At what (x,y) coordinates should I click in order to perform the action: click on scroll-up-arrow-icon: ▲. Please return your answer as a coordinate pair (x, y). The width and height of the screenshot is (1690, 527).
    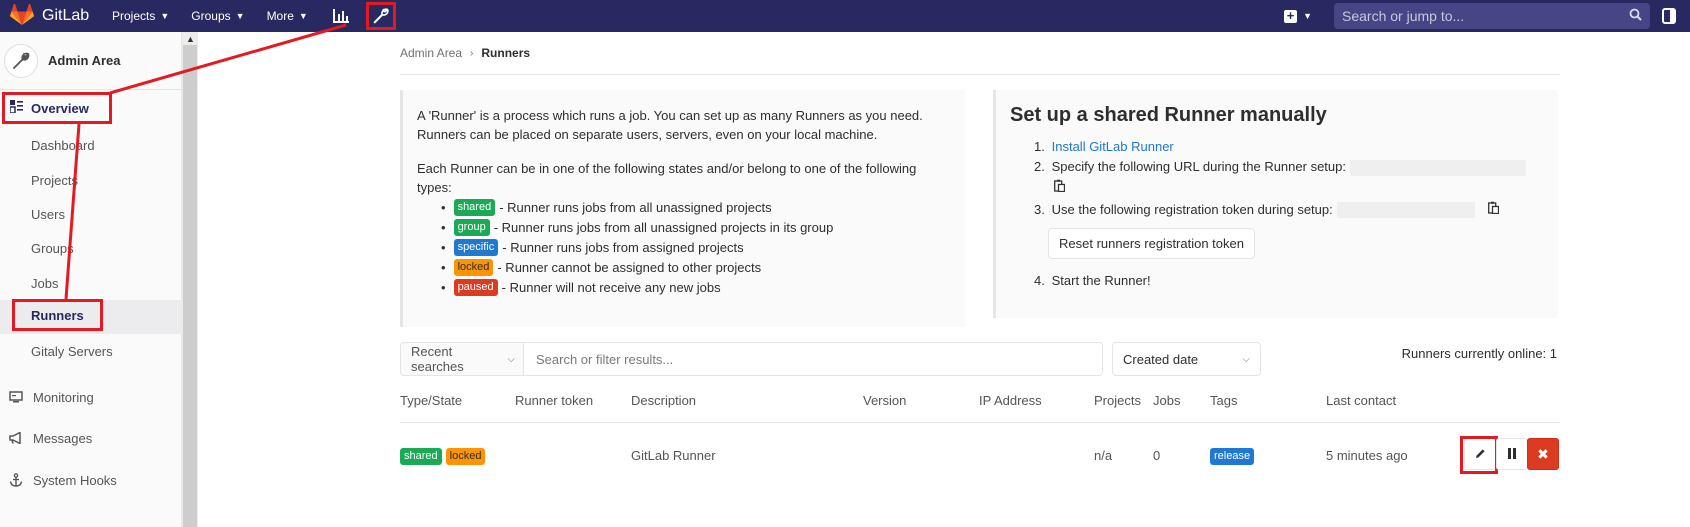
    Looking at the image, I should click on (190, 39).